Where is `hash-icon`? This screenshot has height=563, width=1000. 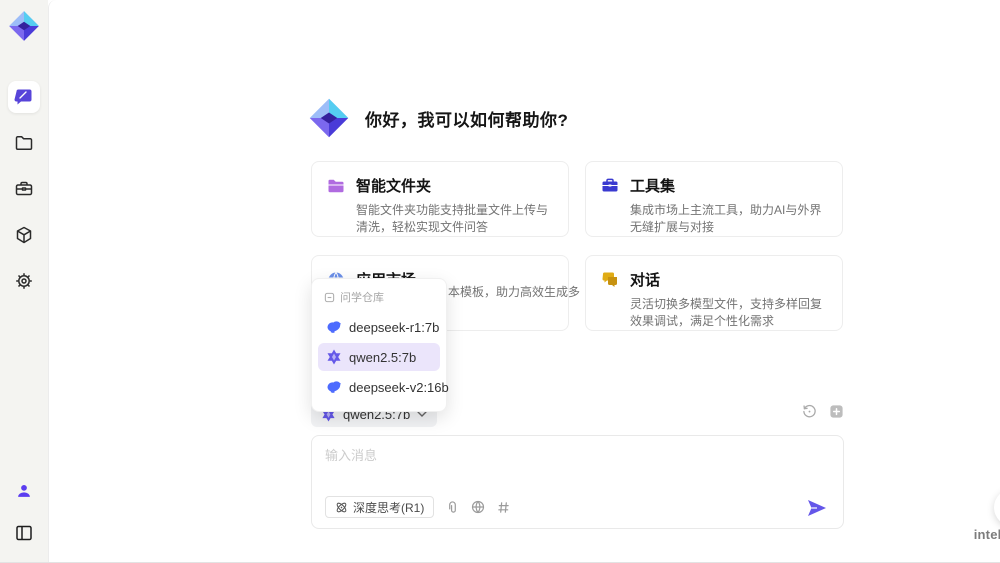 hash-icon is located at coordinates (503, 507).